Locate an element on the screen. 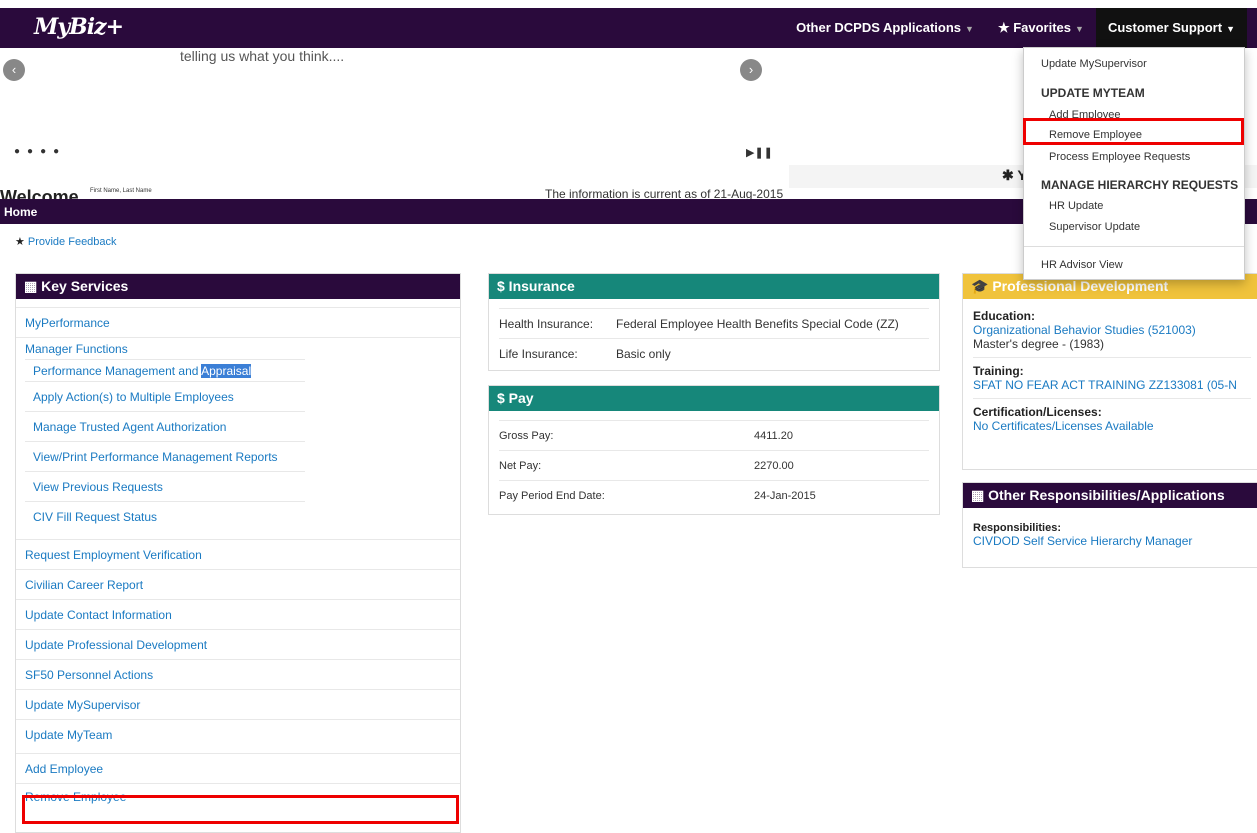 Image resolution: width=1257 pixels, height=833 pixels. link-apply-action-label: Apply Action(s) to Multiple Employees is located at coordinates (133, 397).